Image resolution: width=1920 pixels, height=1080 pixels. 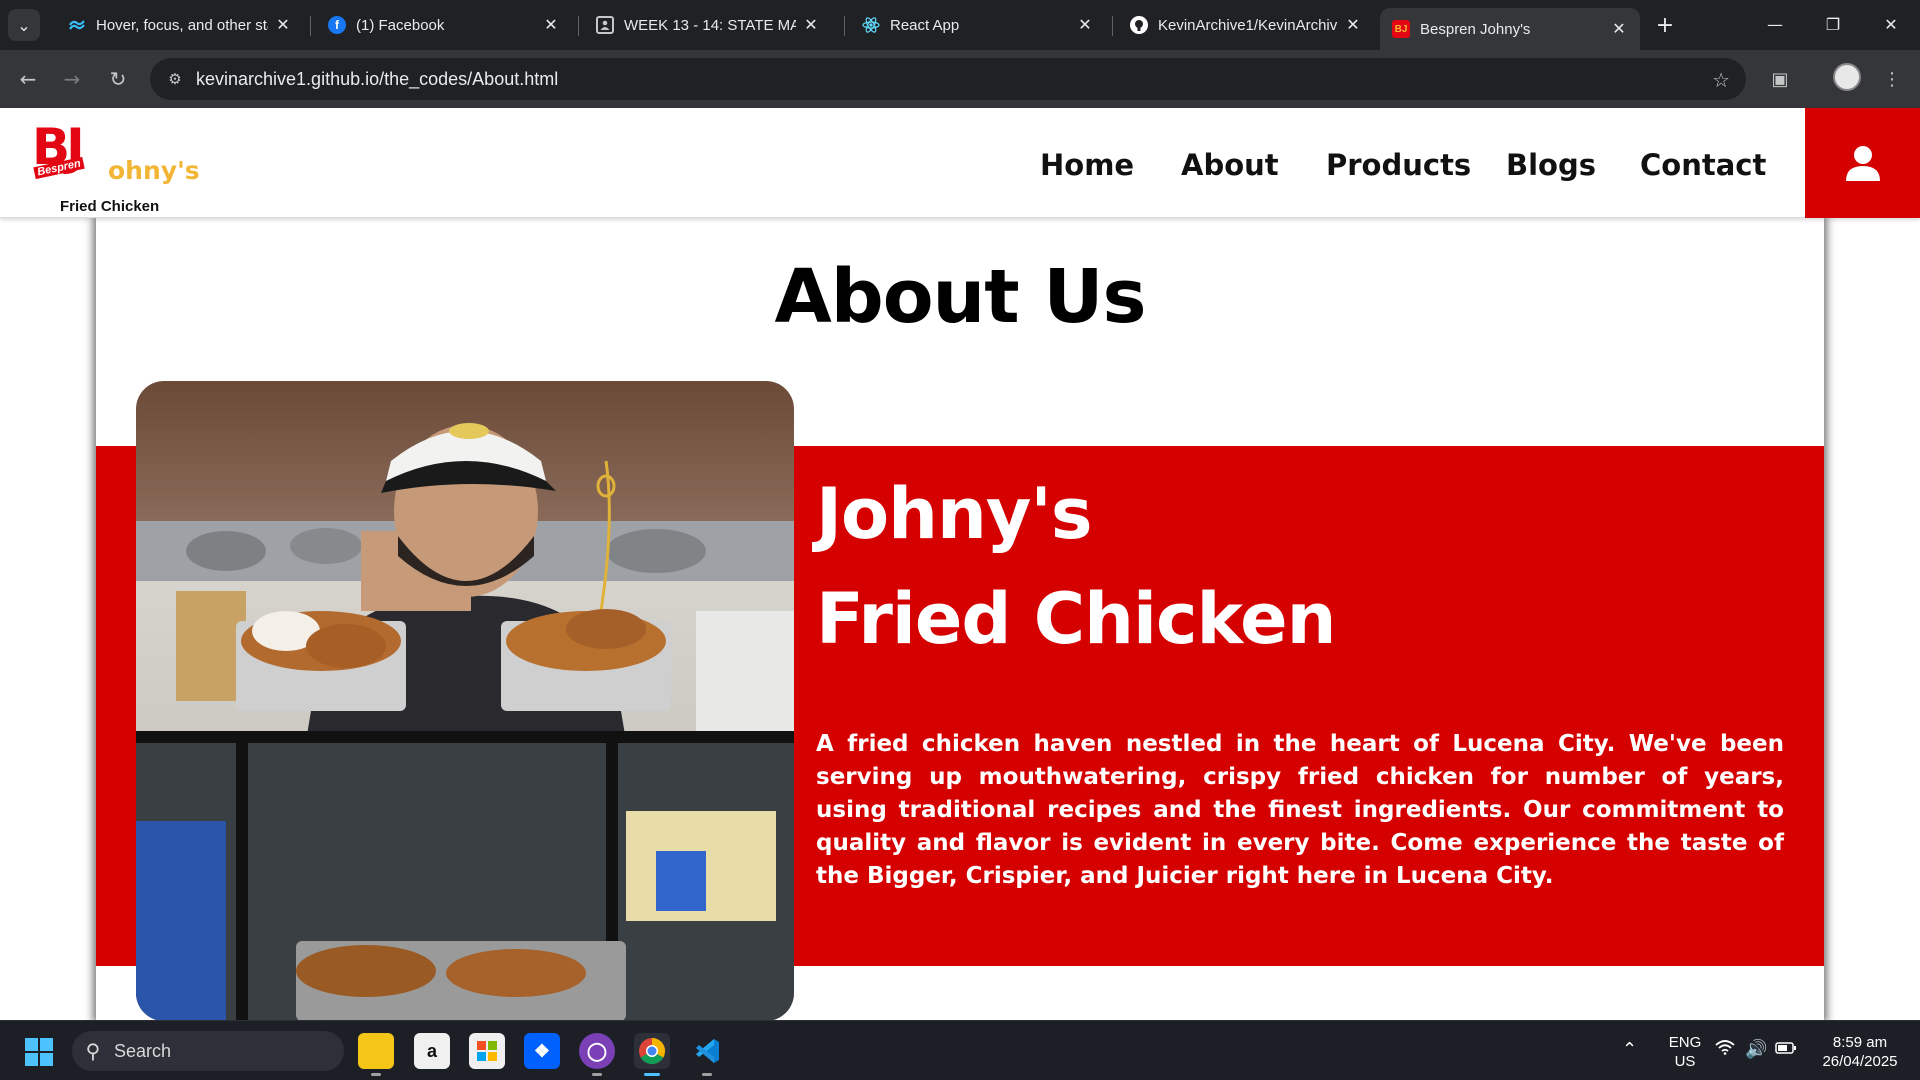 I want to click on user-icon, so click(x=1862, y=163).